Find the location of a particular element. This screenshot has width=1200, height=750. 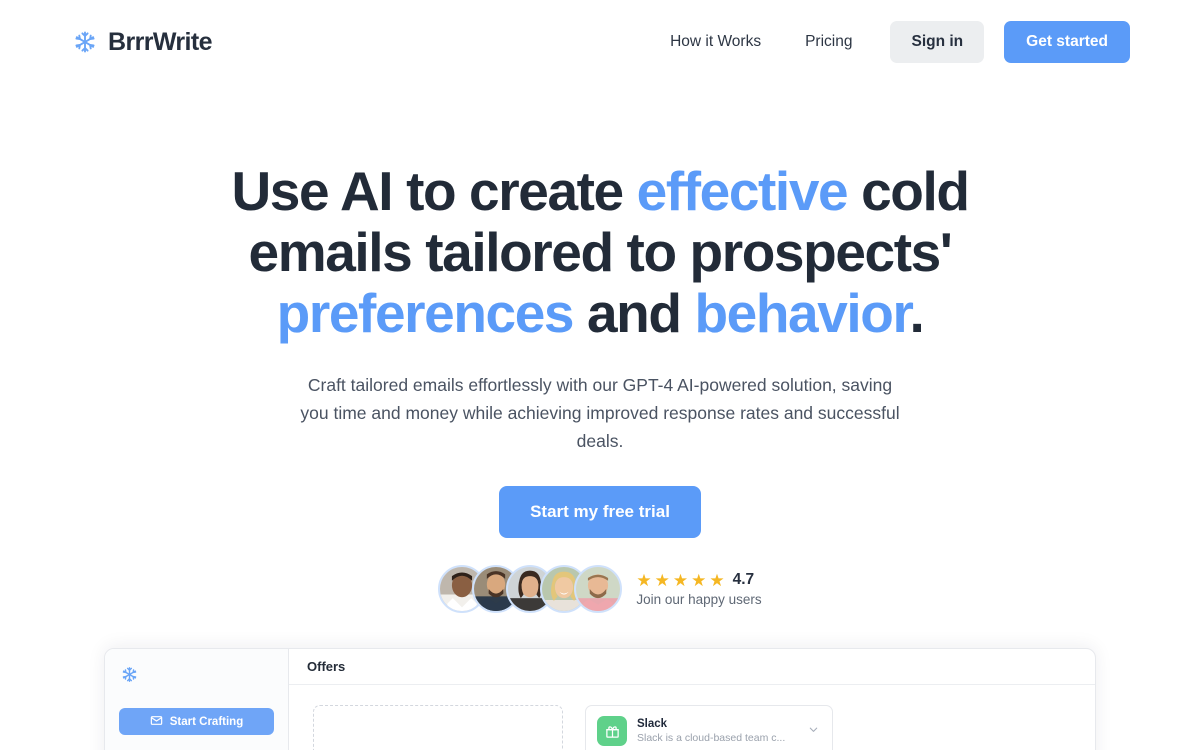

preview-panel-header: Offers is located at coordinates (692, 667).